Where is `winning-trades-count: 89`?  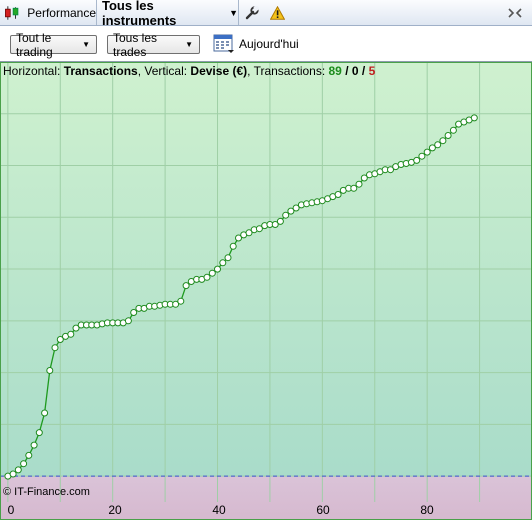
winning-trades-count: 89 is located at coordinates (335, 71).